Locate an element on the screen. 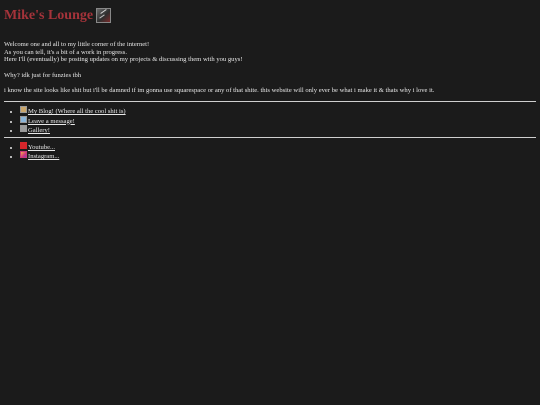  nav-item-message: Leave a message! is located at coordinates (278, 120).